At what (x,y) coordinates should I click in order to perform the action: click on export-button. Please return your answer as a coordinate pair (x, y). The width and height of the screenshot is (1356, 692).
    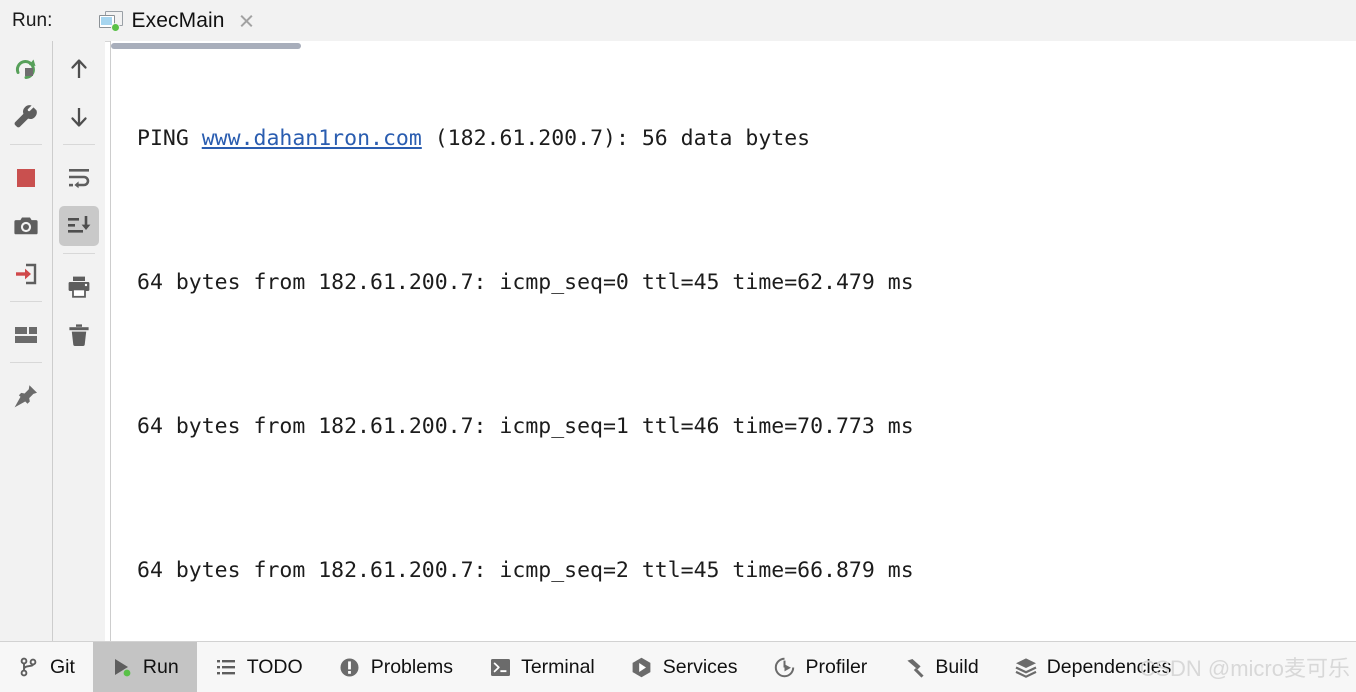
    Looking at the image, I should click on (26, 274).